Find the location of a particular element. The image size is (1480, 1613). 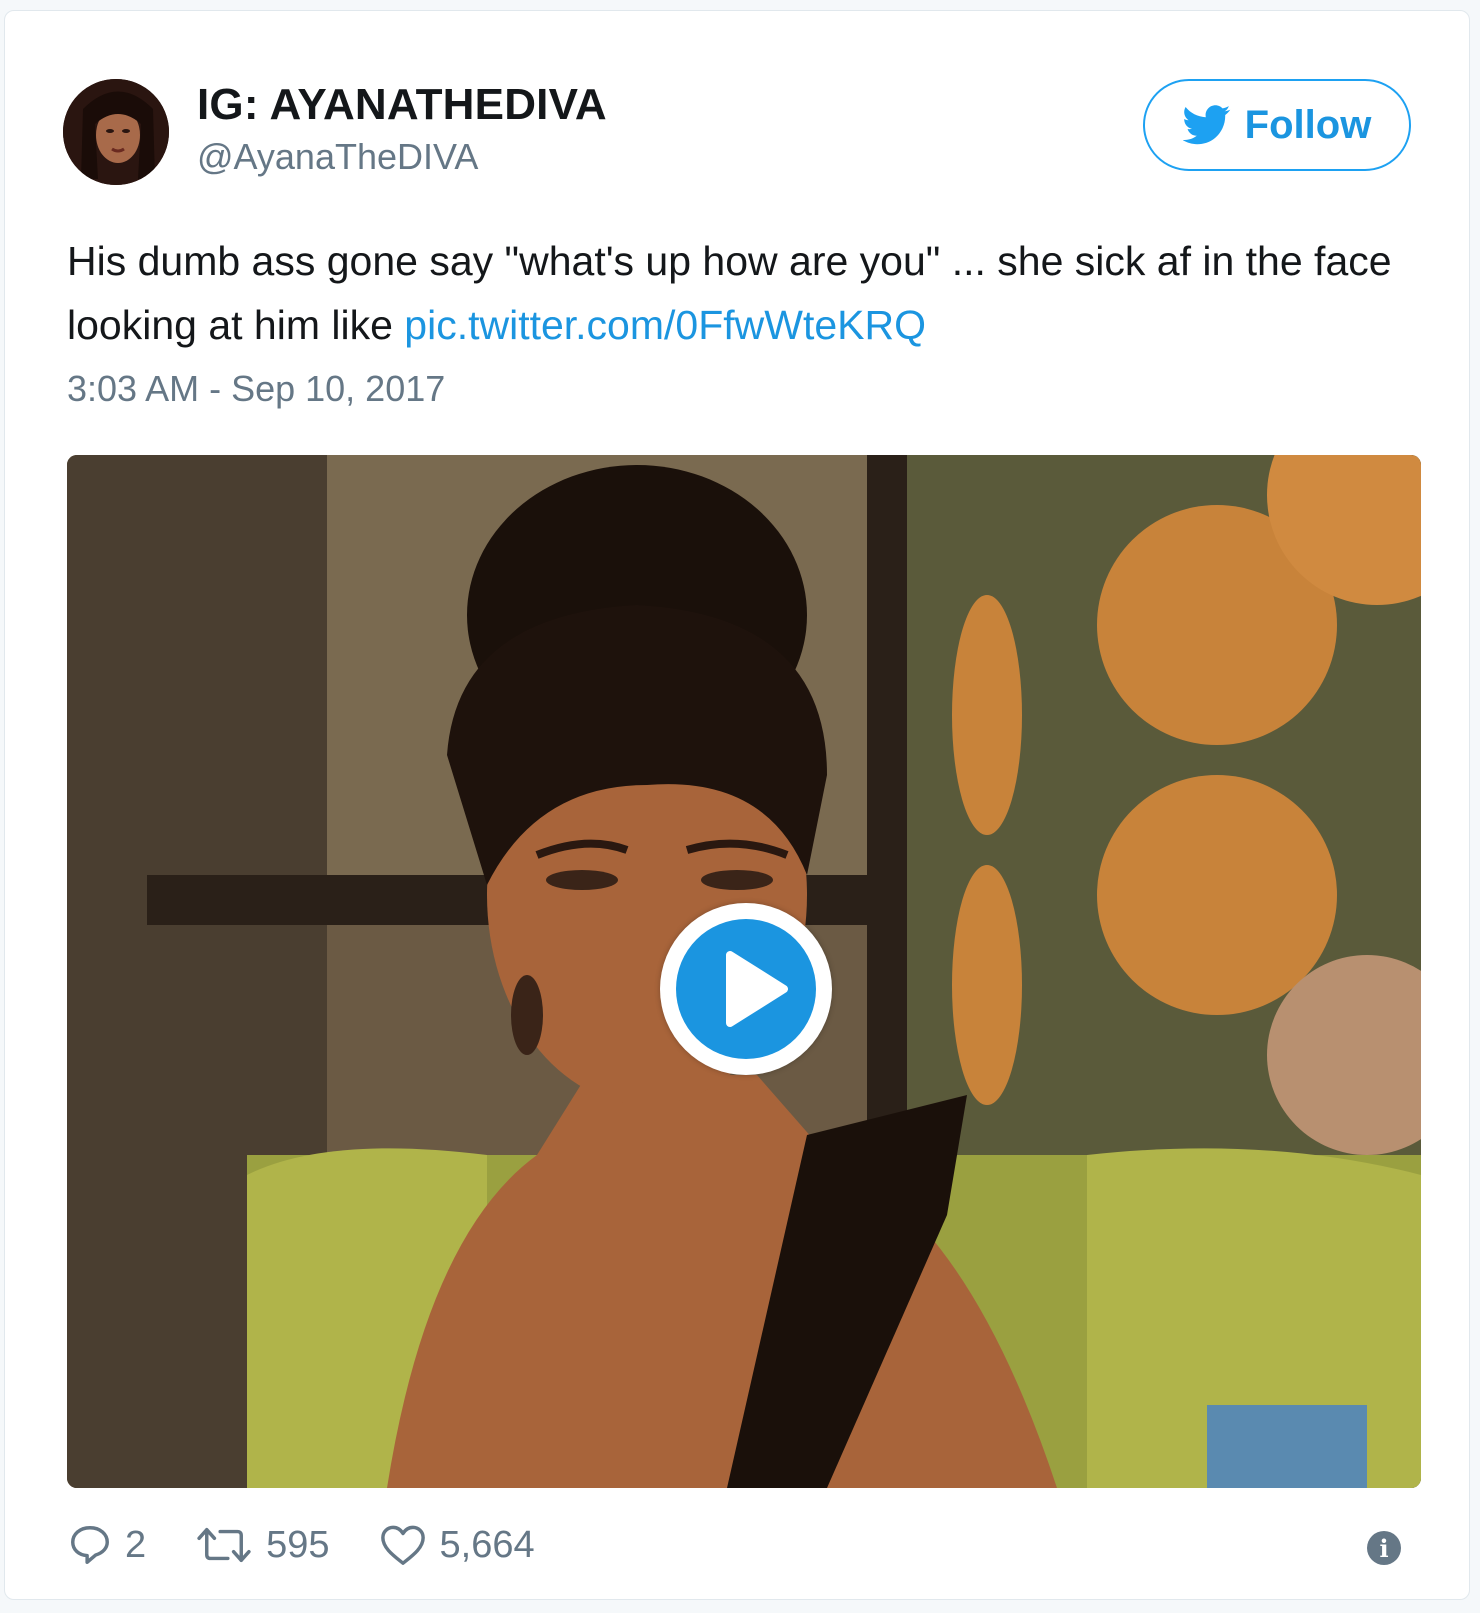

tweet-header: IG: AYANATHEDIVA @AyanaTheDIVA Follow is located at coordinates (737, 129).